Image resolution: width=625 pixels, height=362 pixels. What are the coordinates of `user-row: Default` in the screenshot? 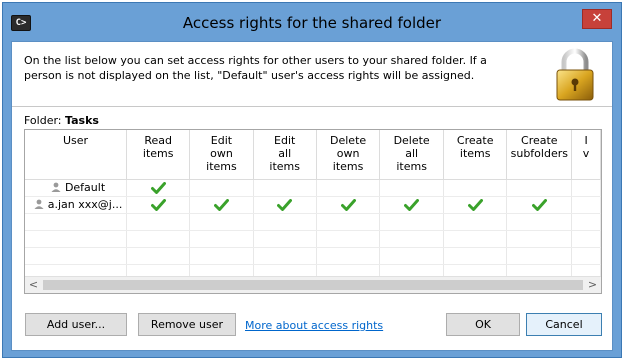 It's located at (313, 188).